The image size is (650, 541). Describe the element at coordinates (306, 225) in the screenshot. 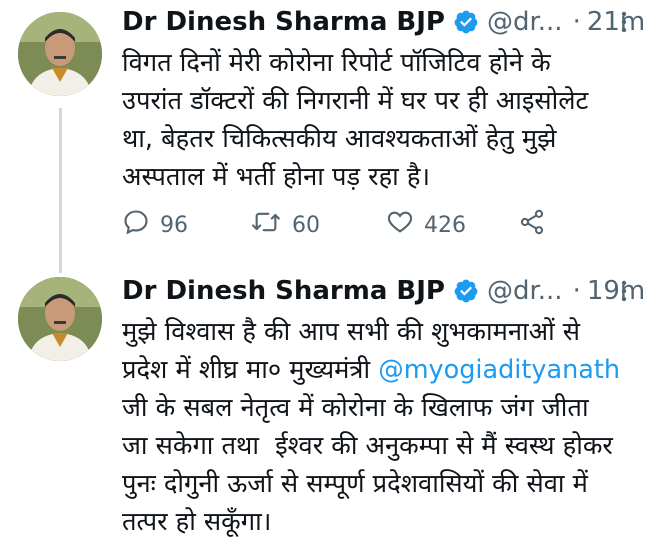

I see `retweet-count: 60` at that location.